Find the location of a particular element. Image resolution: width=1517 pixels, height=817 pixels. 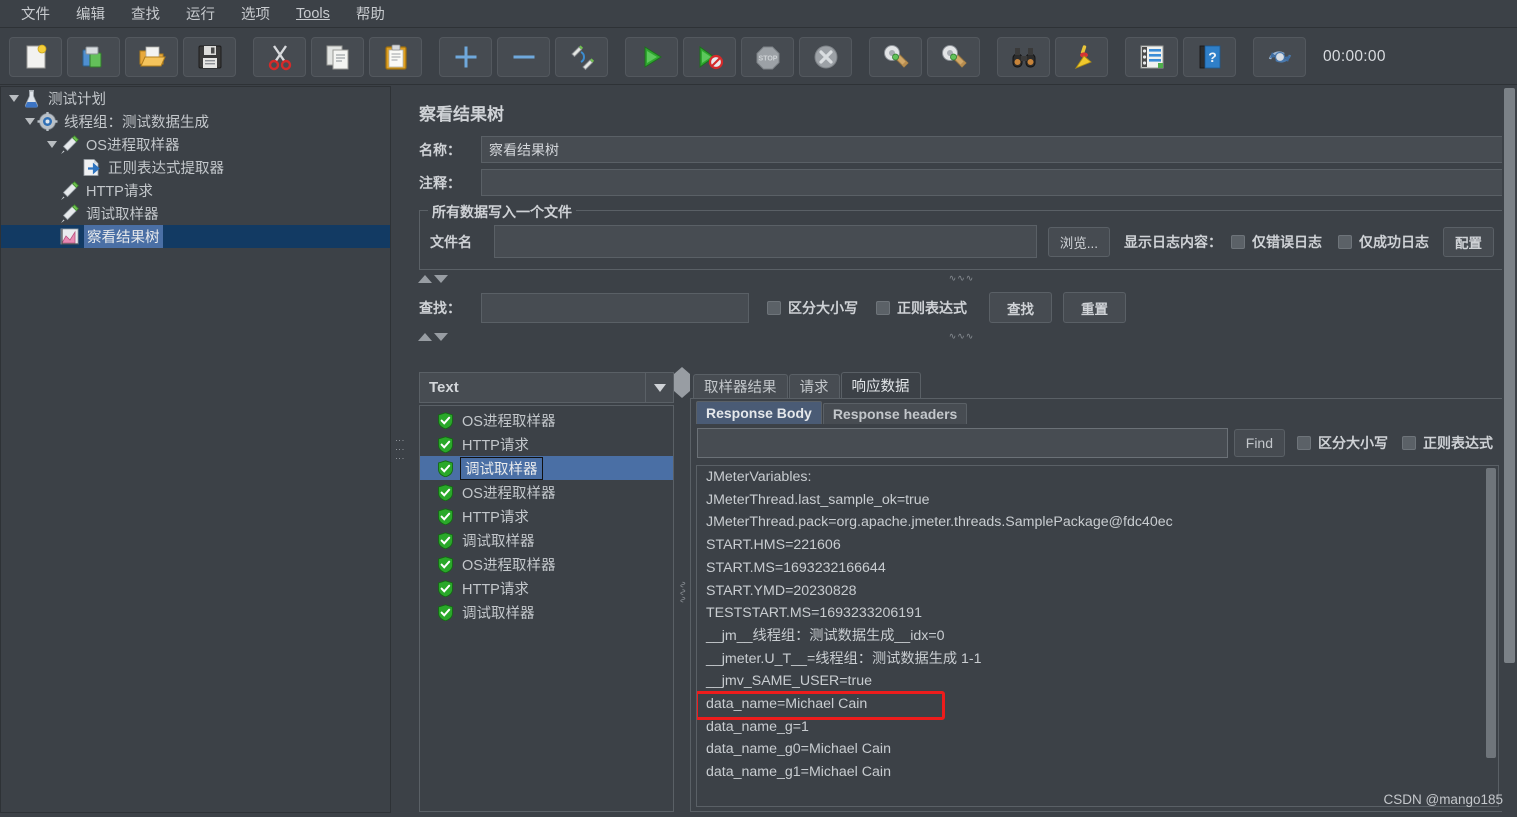

menu-file: 文件 is located at coordinates (35, 13).